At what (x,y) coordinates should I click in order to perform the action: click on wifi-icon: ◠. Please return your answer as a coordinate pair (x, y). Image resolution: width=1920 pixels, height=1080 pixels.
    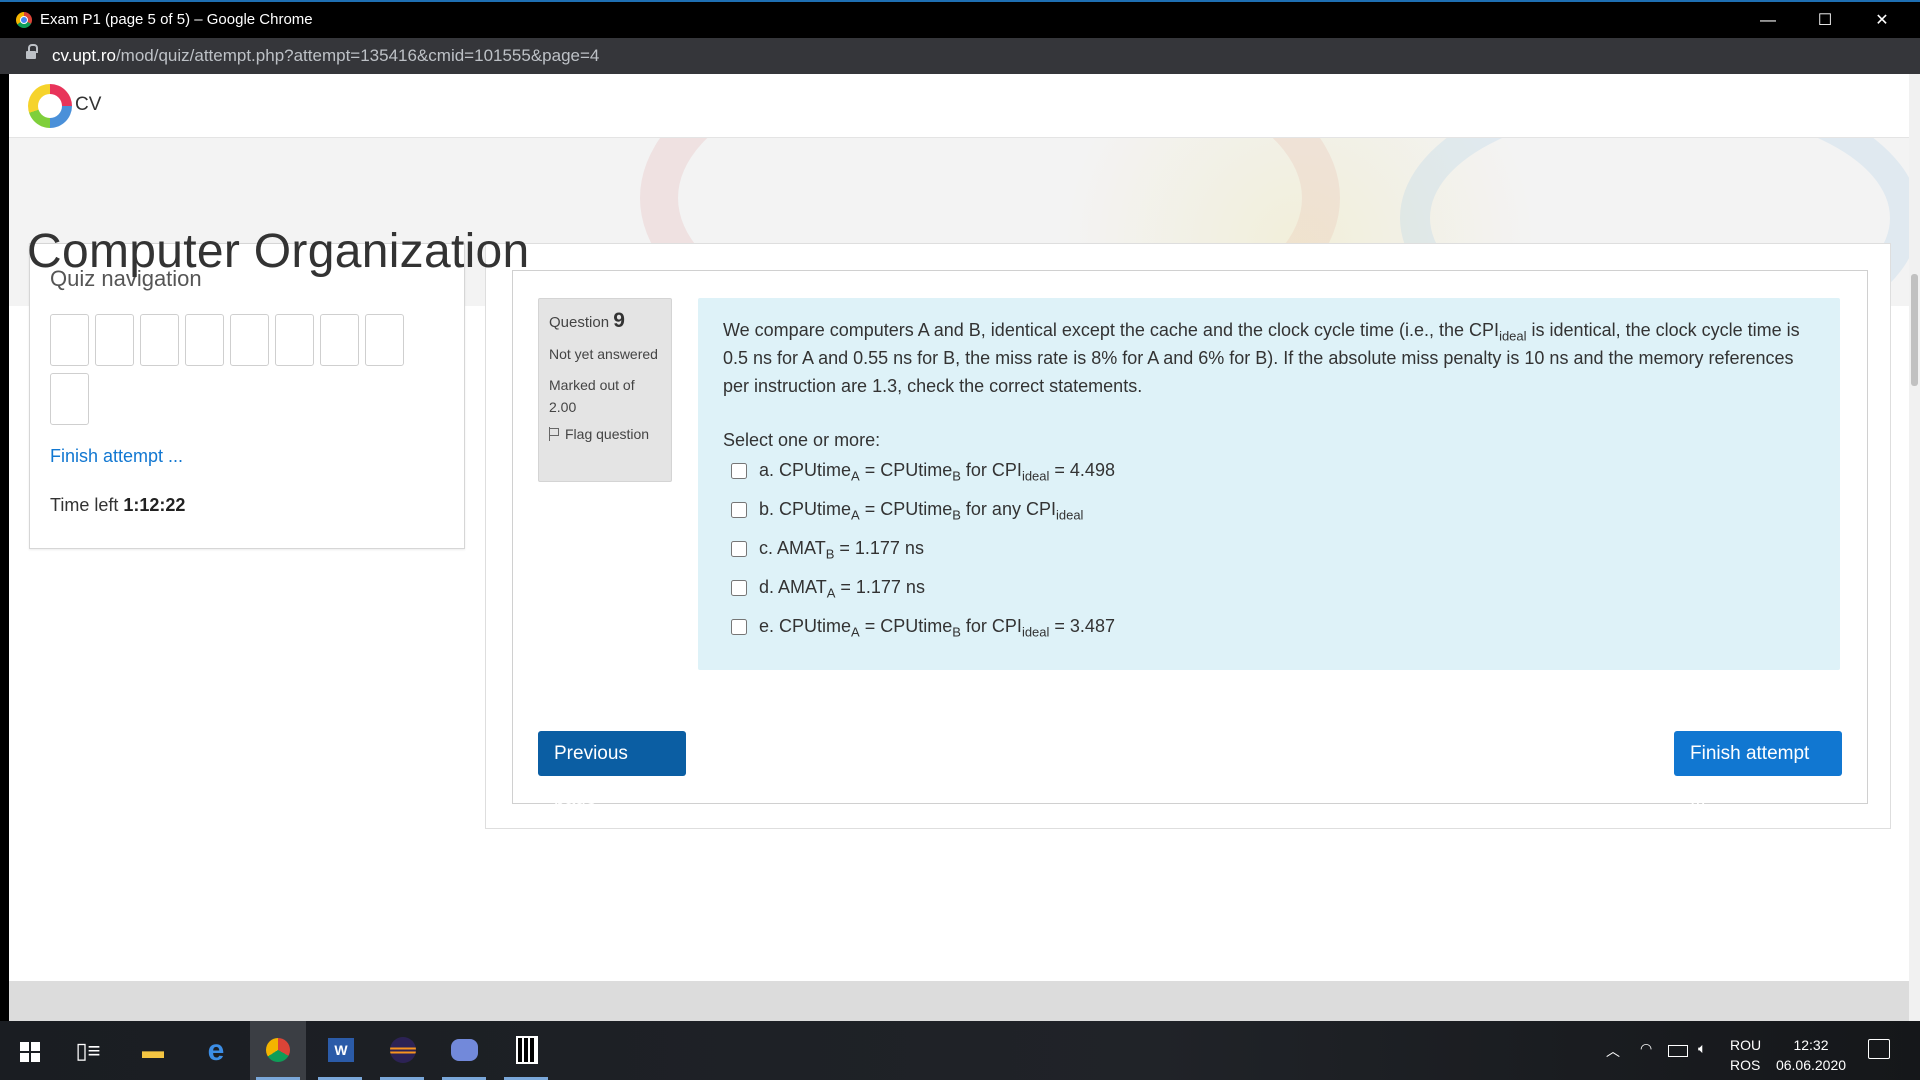
    Looking at the image, I should click on (1646, 1060).